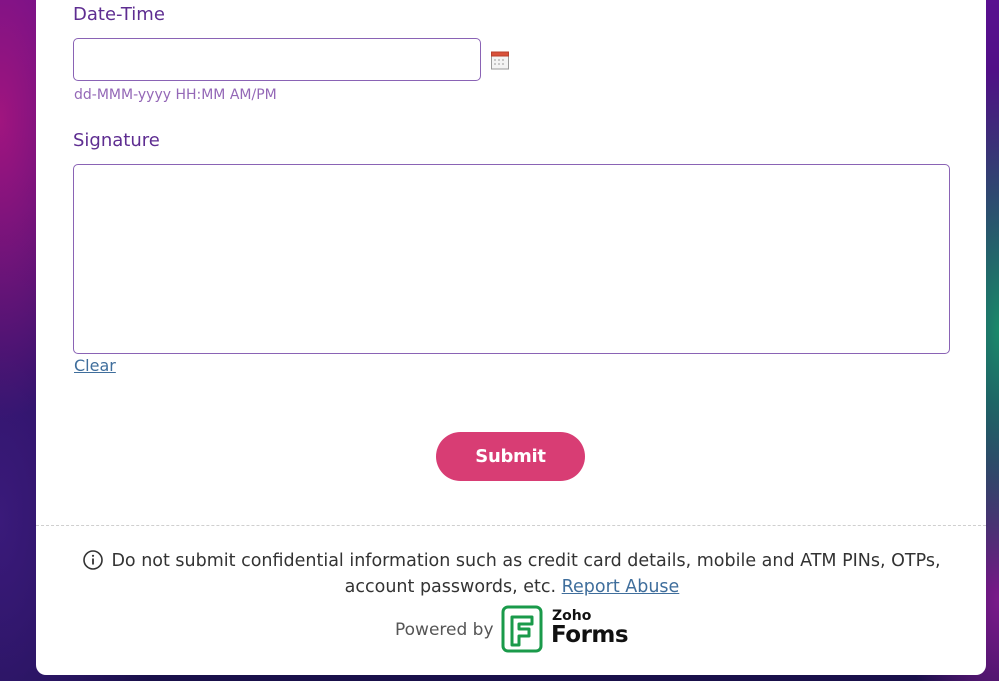 This screenshot has width=999, height=681. Describe the element at coordinates (116, 140) in the screenshot. I see `signature-label: Signature` at that location.